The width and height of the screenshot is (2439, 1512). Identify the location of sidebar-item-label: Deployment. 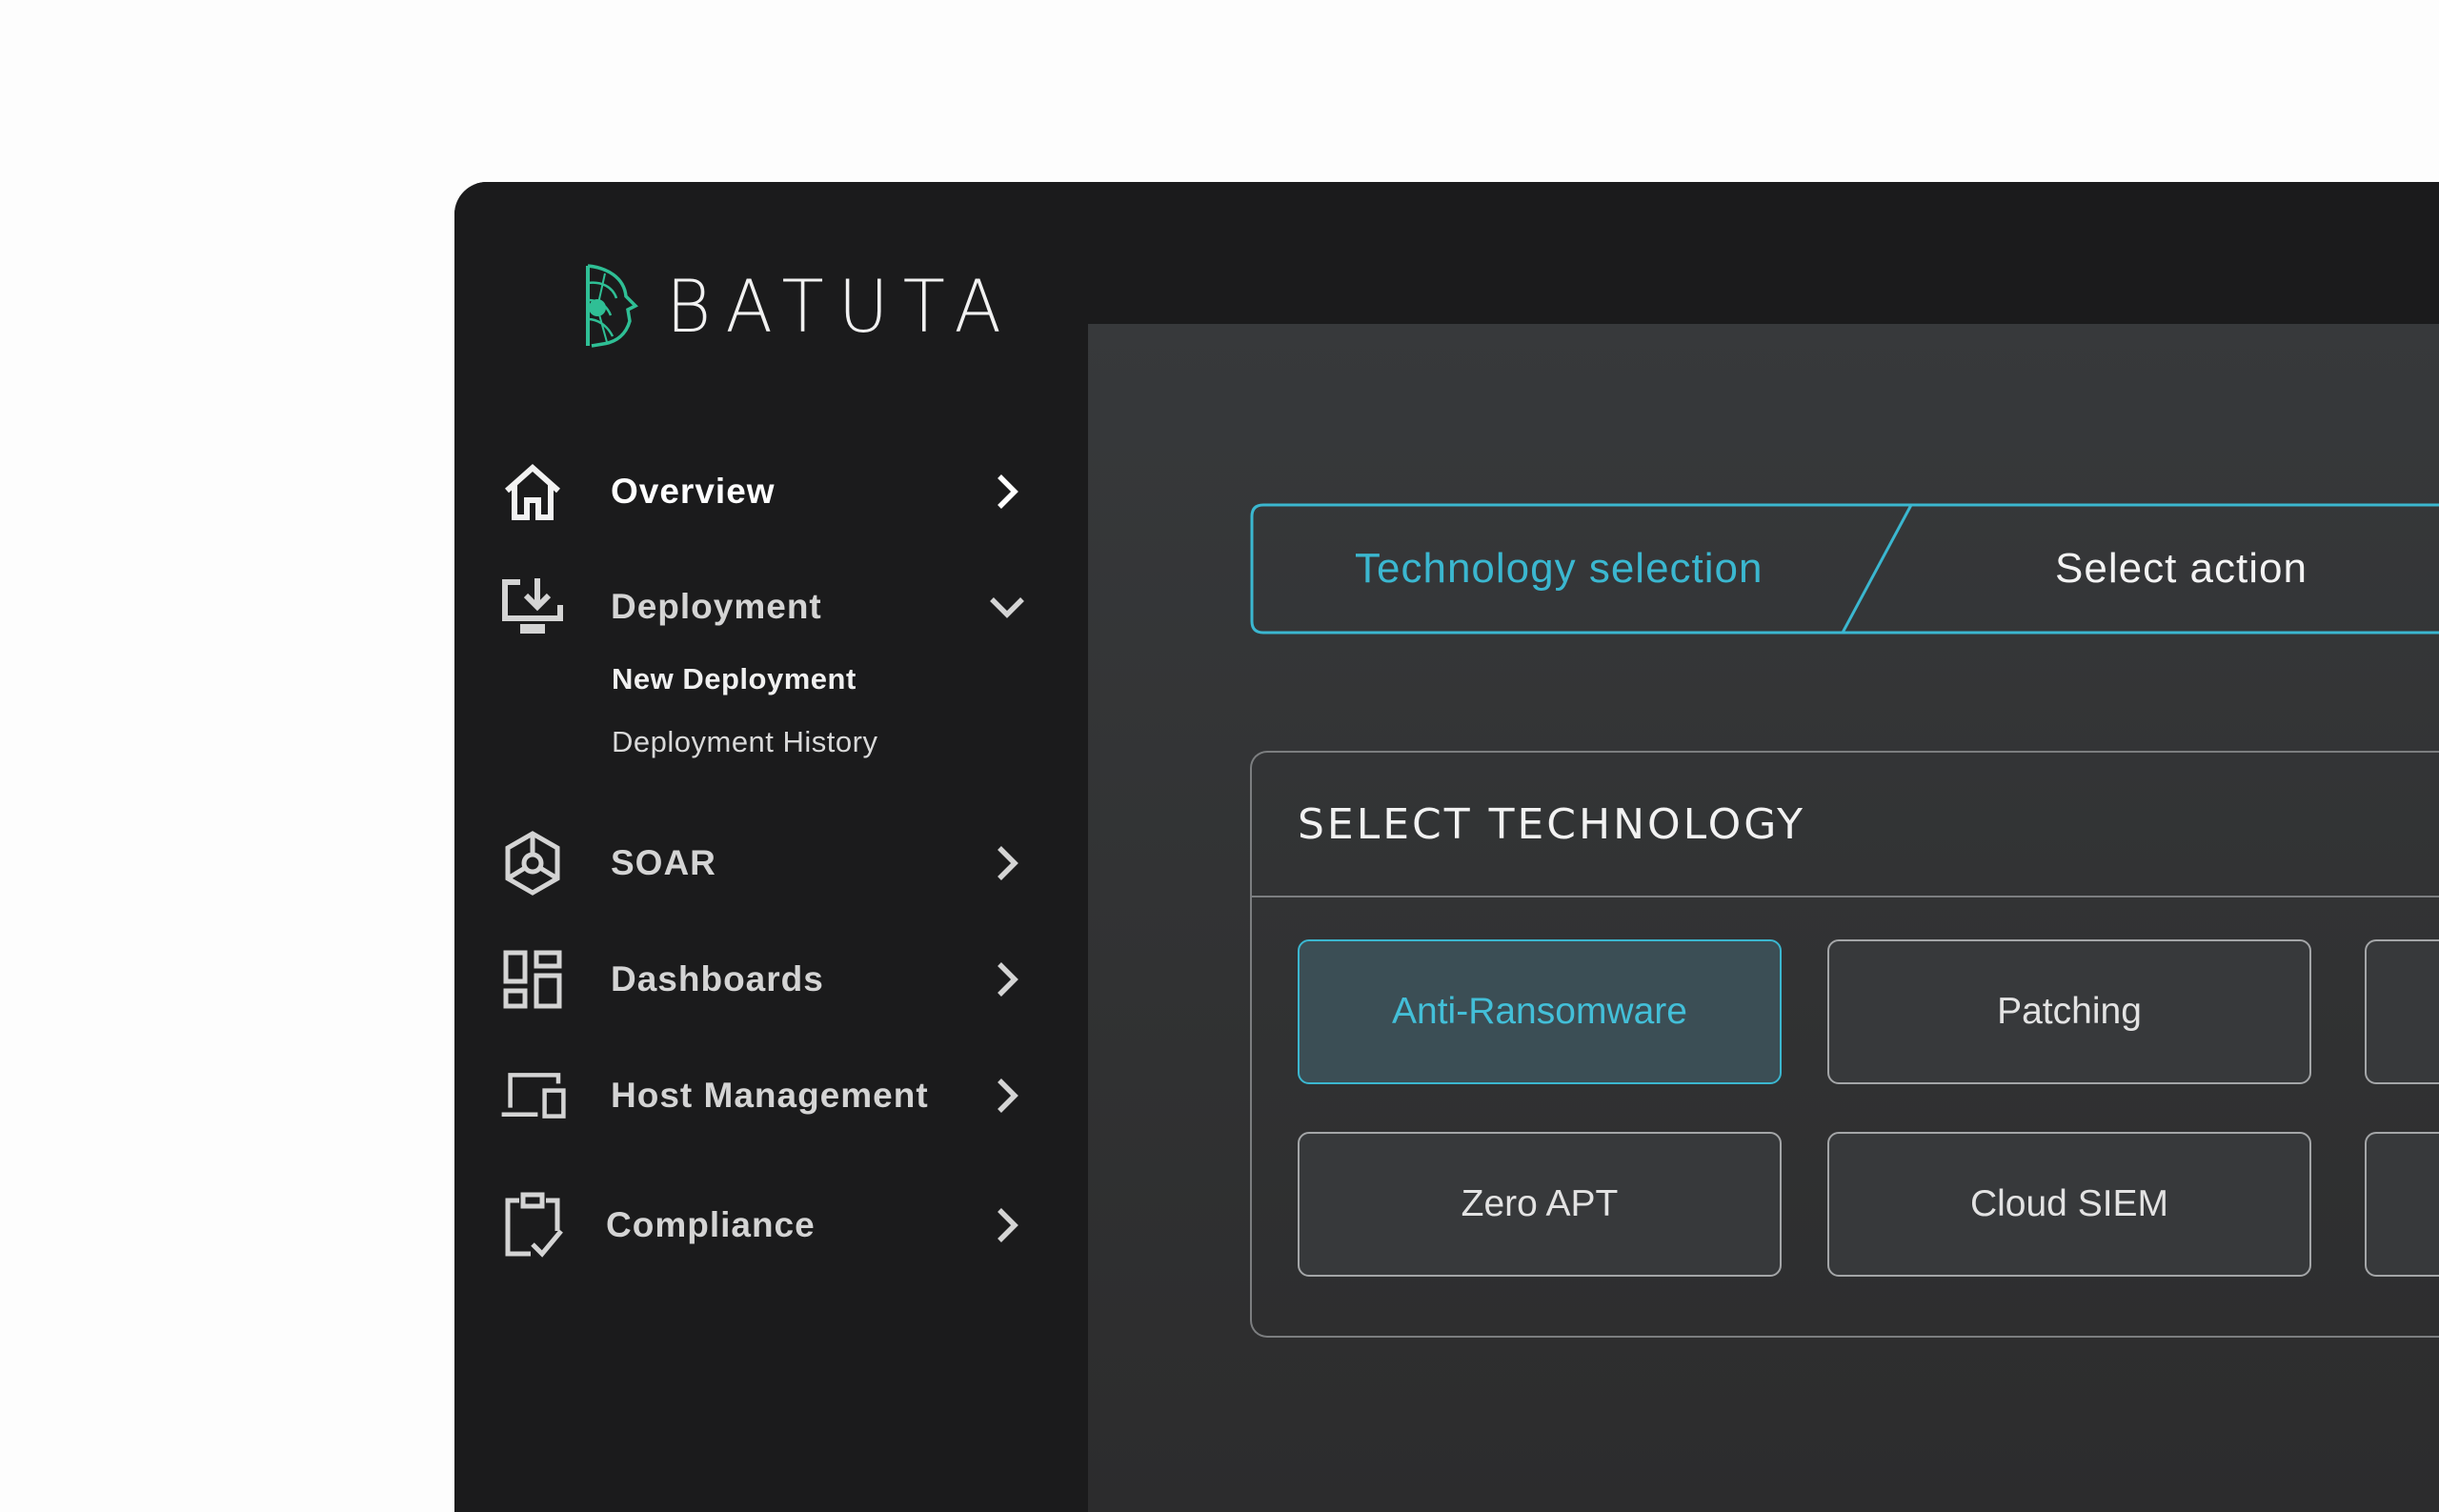
(716, 606).